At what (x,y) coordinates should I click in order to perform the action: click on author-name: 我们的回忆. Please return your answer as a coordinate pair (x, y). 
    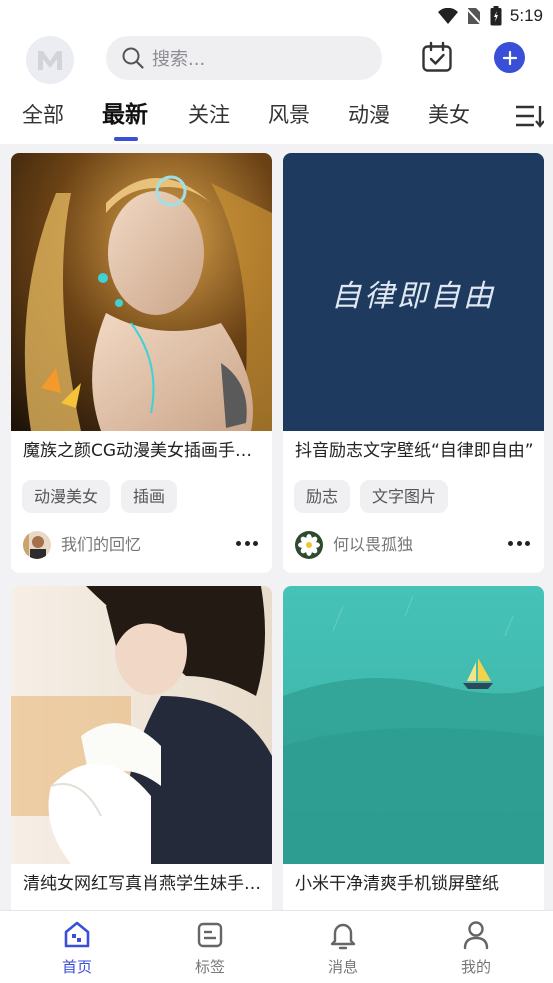
    Looking at the image, I should click on (101, 545).